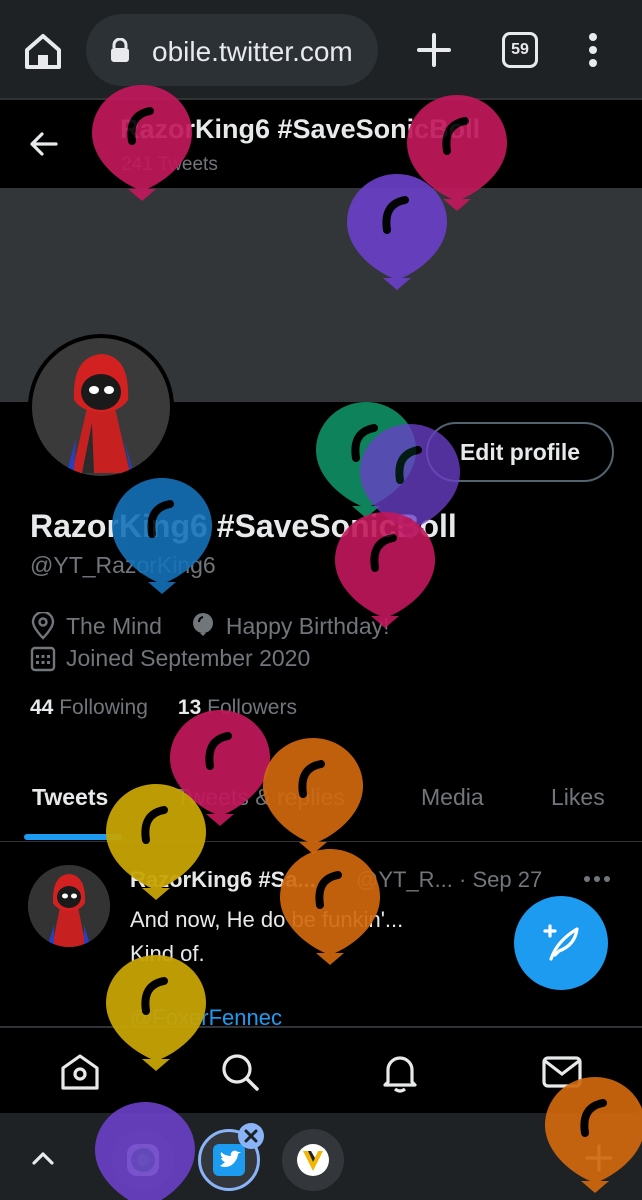  I want to click on lock-icon, so click(120, 50).